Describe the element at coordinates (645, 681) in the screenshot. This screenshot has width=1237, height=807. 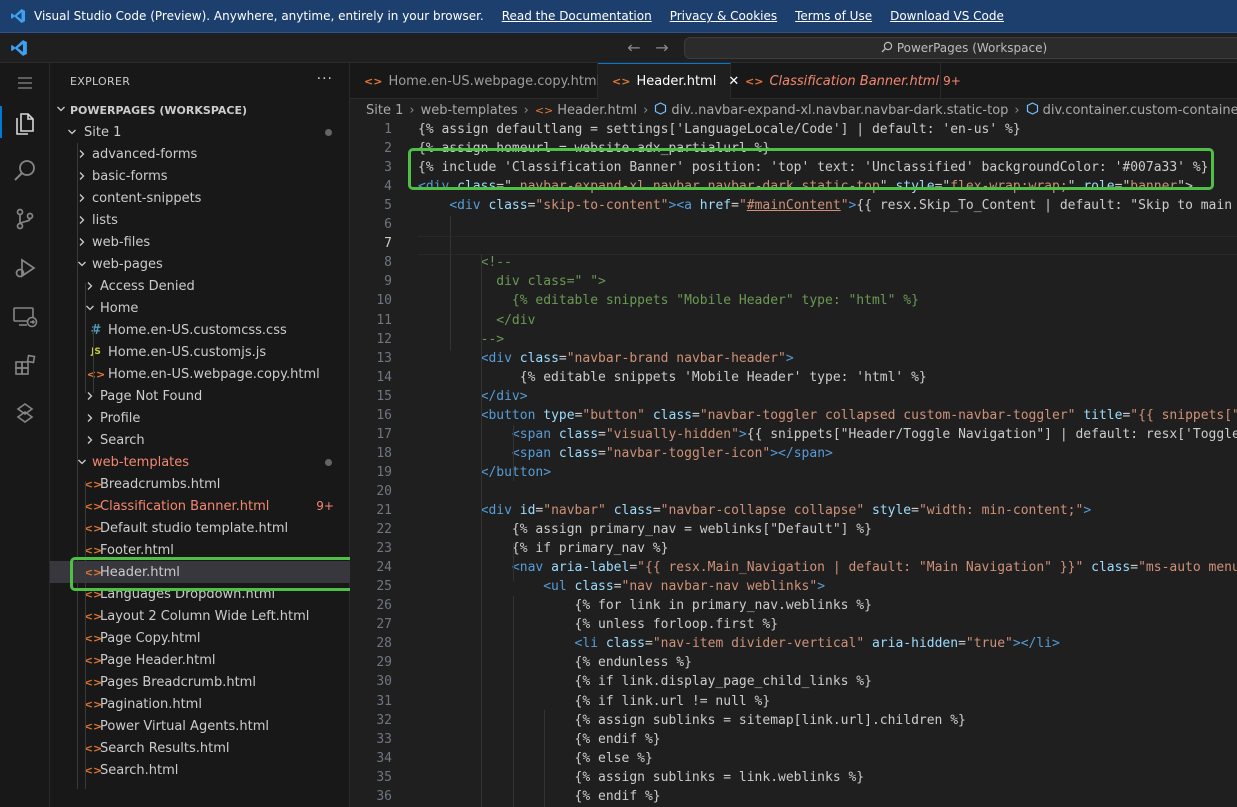
I see `code-line: {% if link.display_page_child_links %}` at that location.